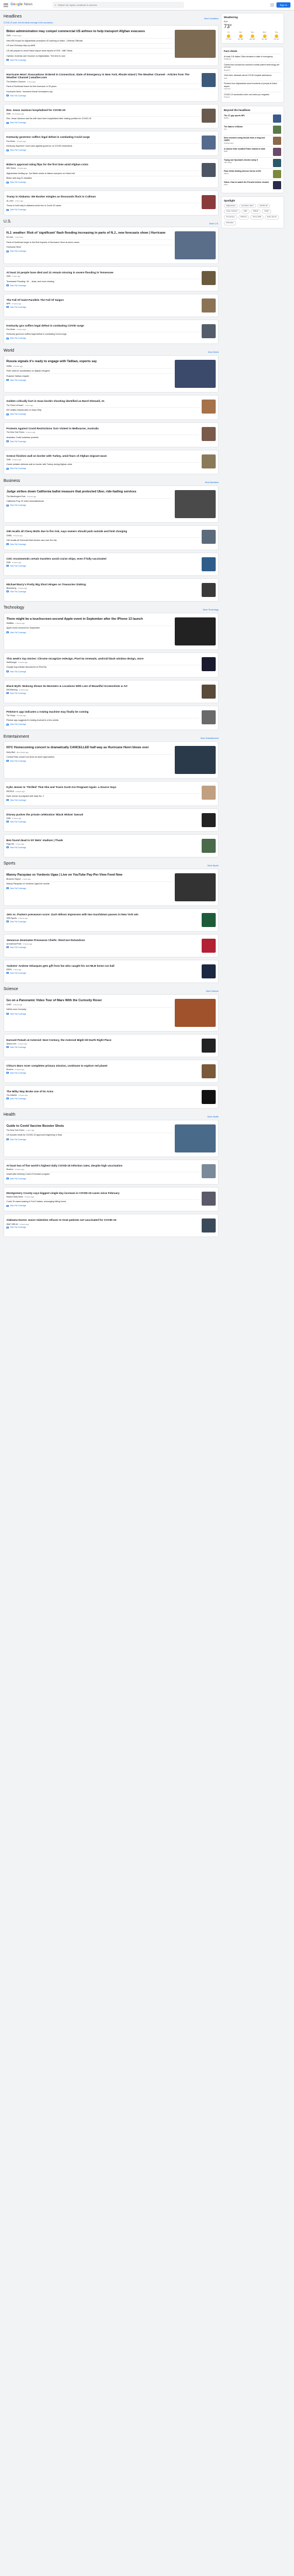  I want to click on section-title: Technology, so click(14, 608).